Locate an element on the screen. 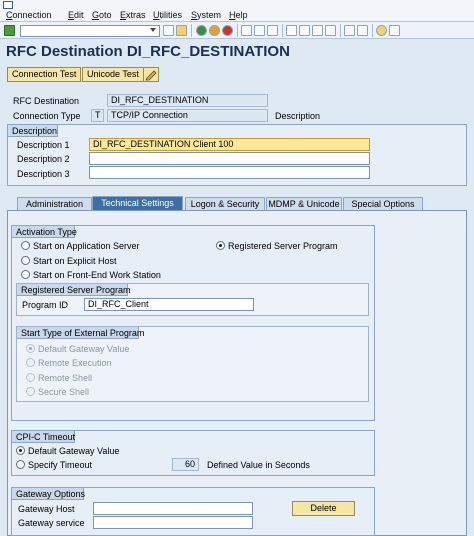 This screenshot has height=536, width=474. menu-help: Help is located at coordinates (238, 15).